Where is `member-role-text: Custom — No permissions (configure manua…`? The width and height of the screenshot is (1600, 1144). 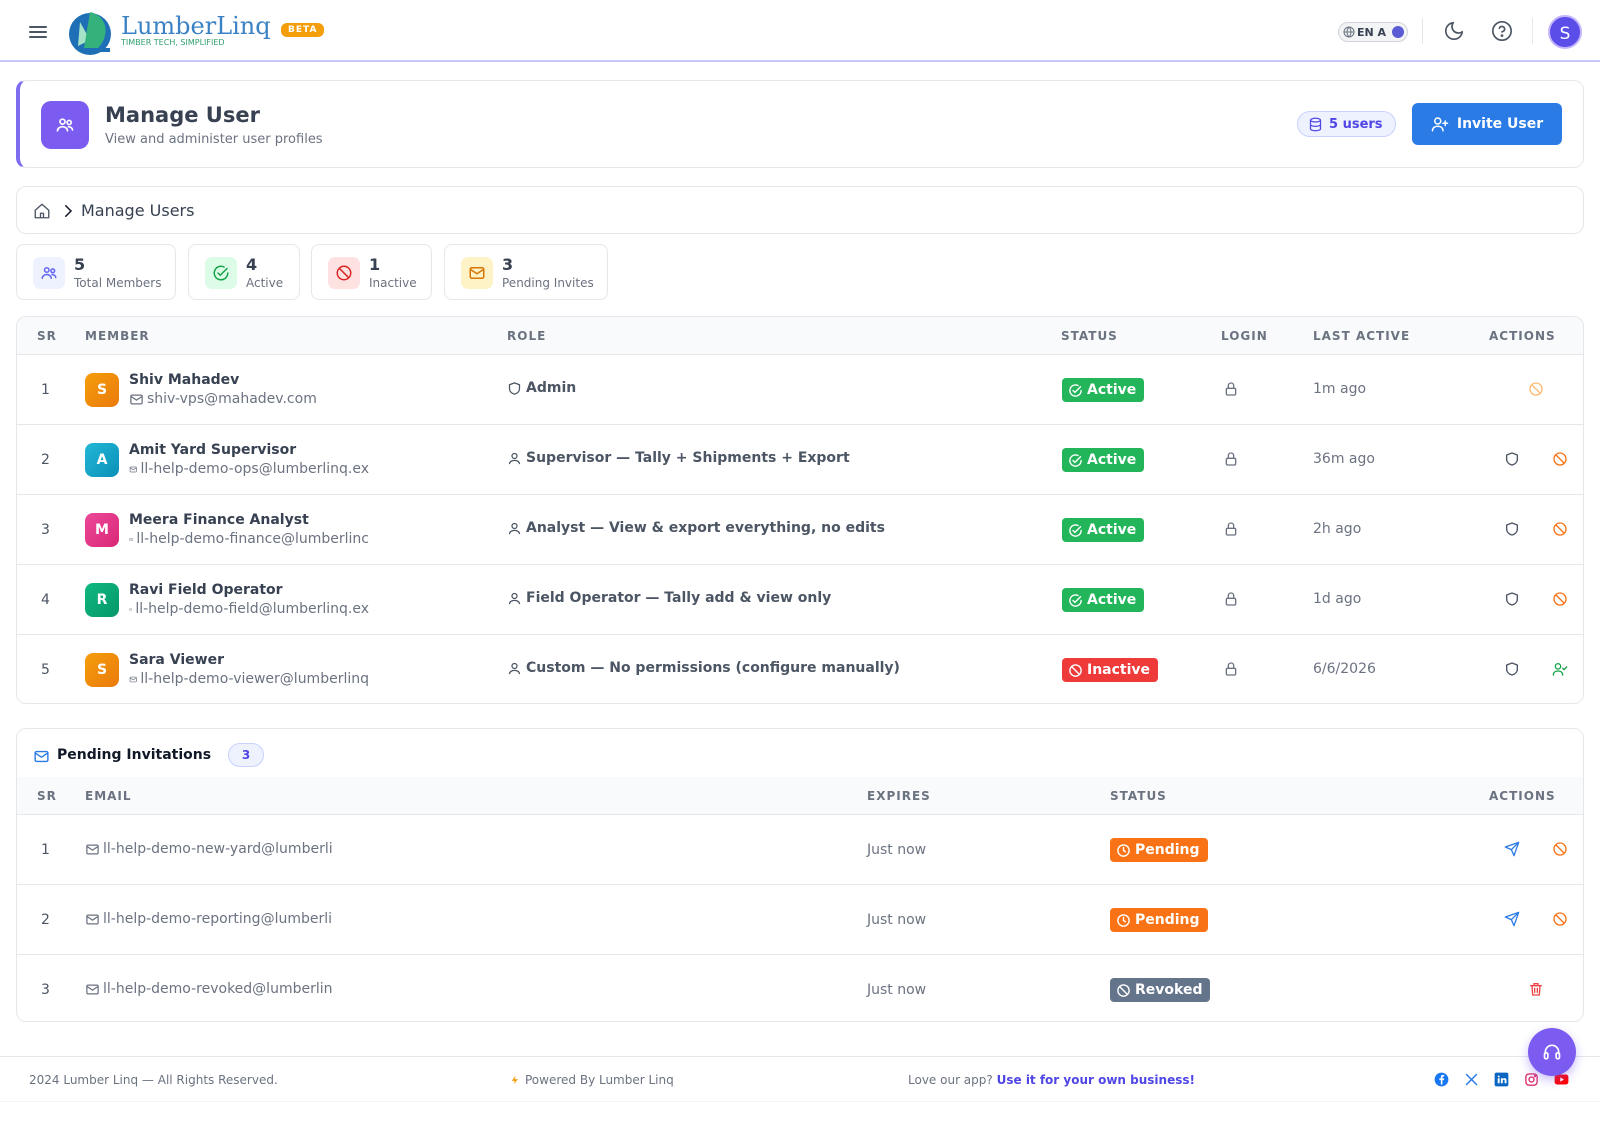 member-role-text: Custom — No permissions (configure manua… is located at coordinates (713, 668).